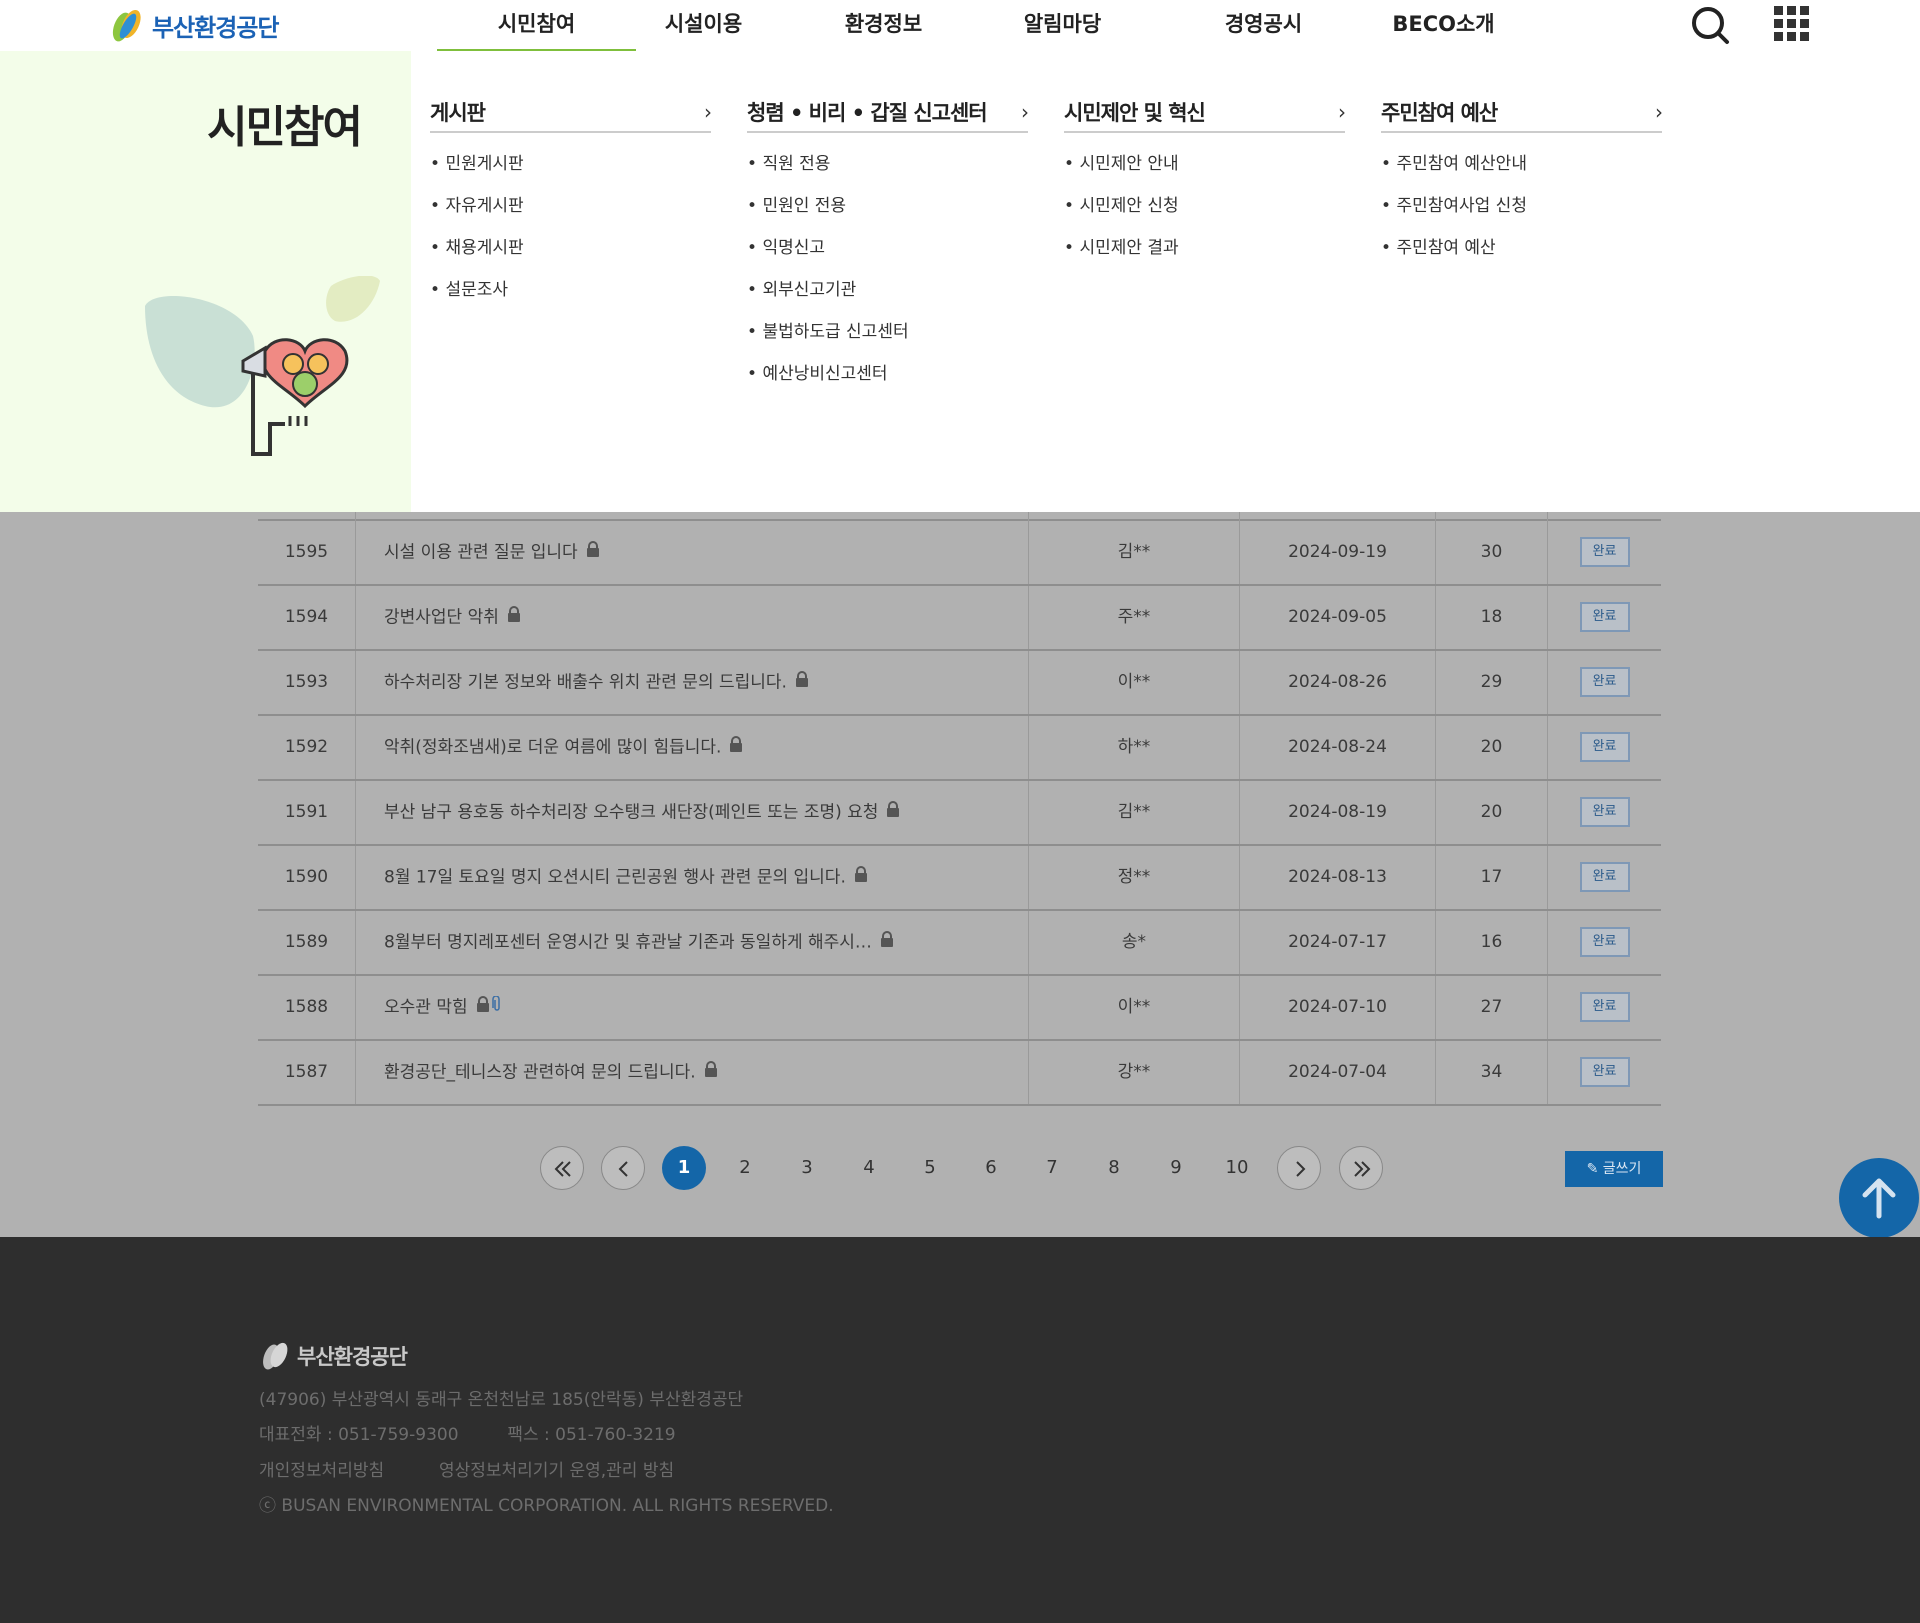 Image resolution: width=1920 pixels, height=1623 pixels. Describe the element at coordinates (570, 210) in the screenshot. I see `mega-link: 자유게시판` at that location.